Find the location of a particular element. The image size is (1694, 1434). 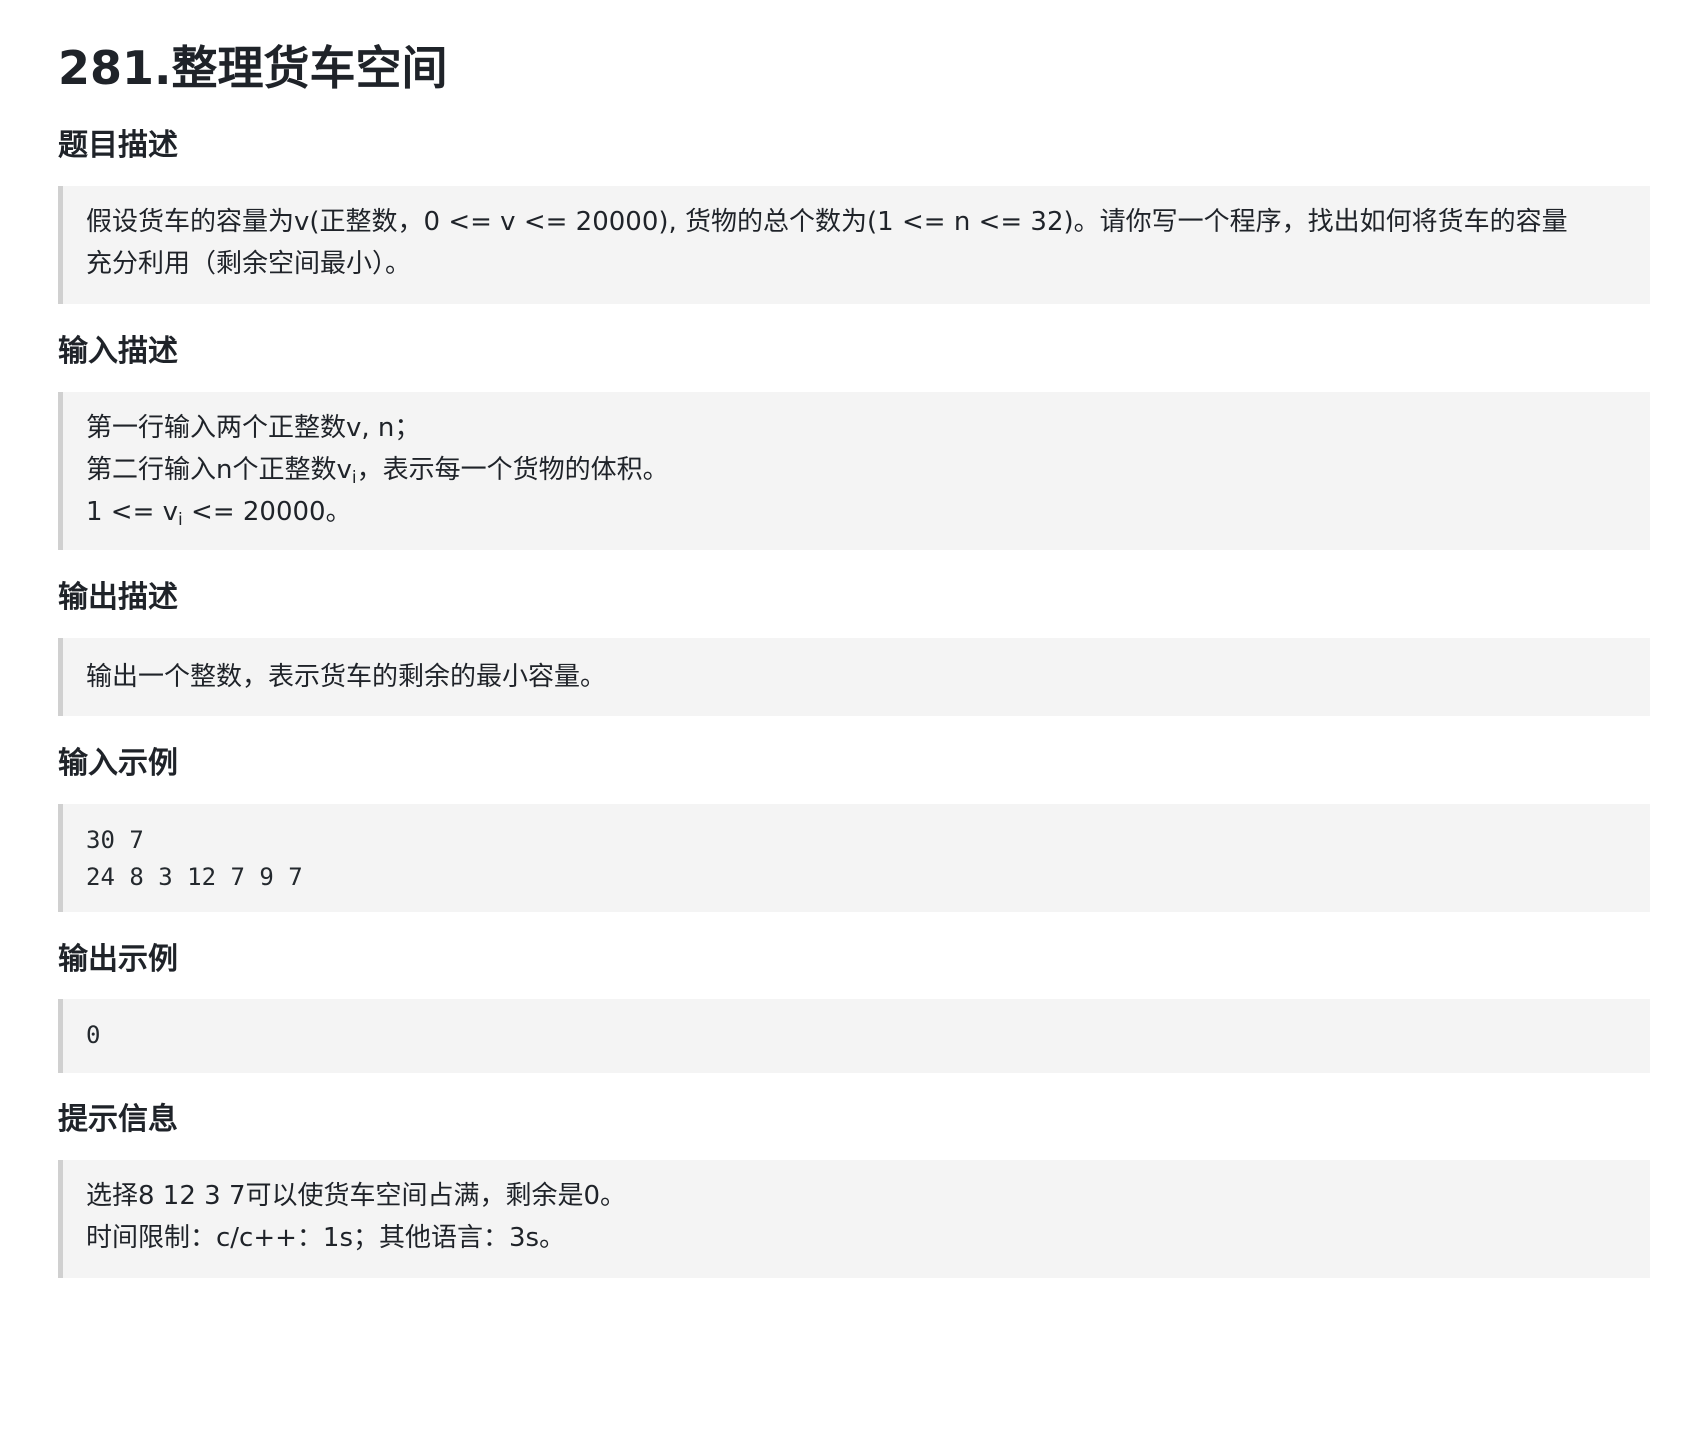

output-example-heading: 输出示例 is located at coordinates (118, 959).